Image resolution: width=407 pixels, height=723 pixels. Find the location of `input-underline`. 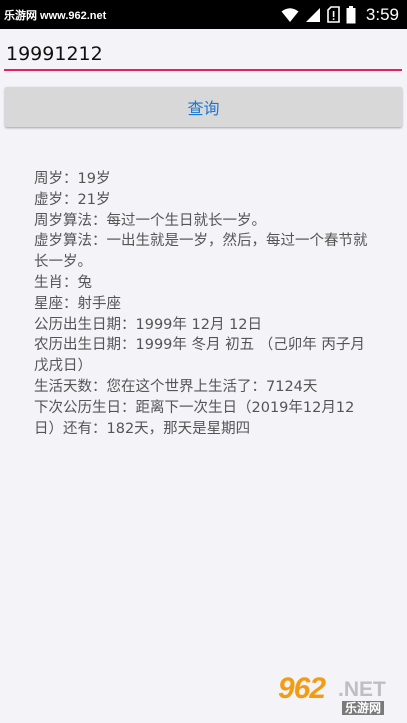

input-underline is located at coordinates (203, 70).